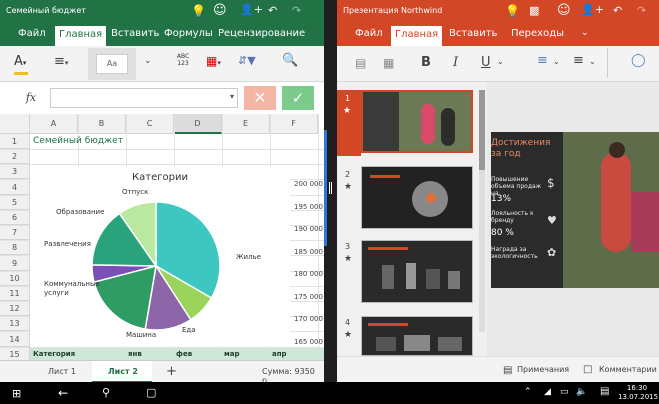  What do you see at coordinates (112, 64) in the screenshot?
I see `cell-style-sample: Aa` at bounding box center [112, 64].